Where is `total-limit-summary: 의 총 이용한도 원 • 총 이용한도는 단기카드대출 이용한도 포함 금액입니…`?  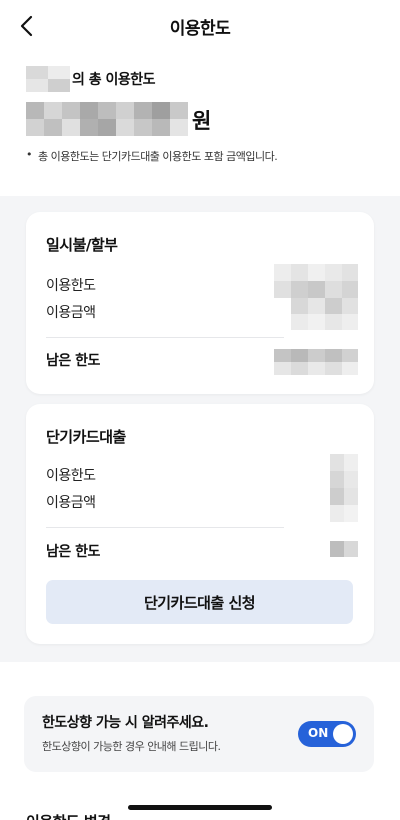 total-limit-summary: 의 총 이용한도 원 • 총 이용한도는 단기카드대출 이용한도 포함 금액입니… is located at coordinates (201, 115).